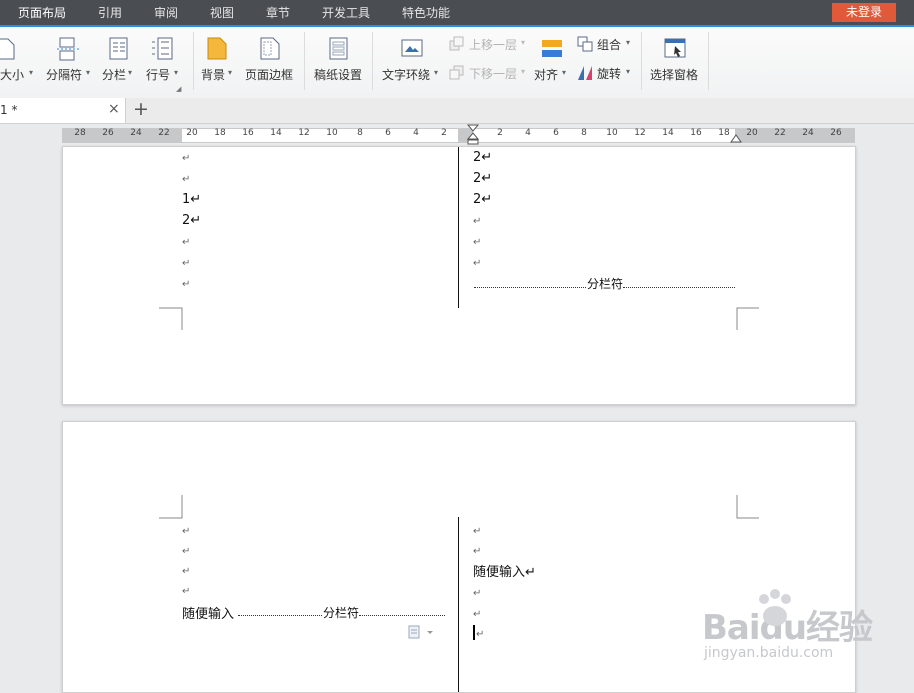  I want to click on ruler-tick-label: 4, so click(528, 133).